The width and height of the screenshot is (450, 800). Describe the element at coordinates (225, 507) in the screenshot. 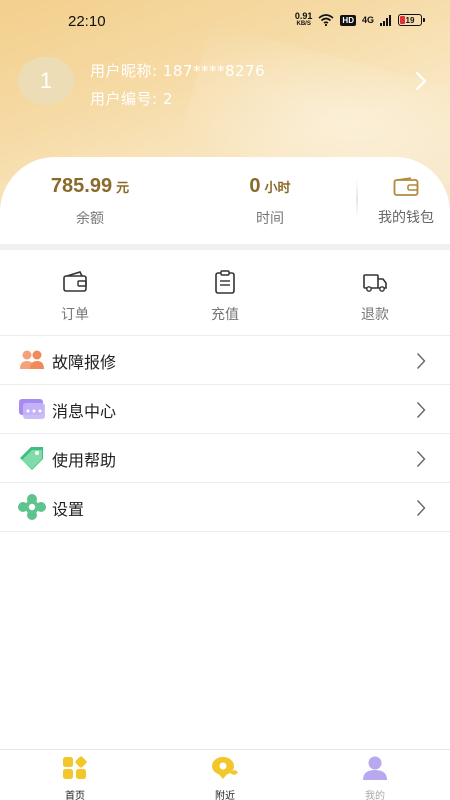

I see `menu-item-settings: 设置` at that location.